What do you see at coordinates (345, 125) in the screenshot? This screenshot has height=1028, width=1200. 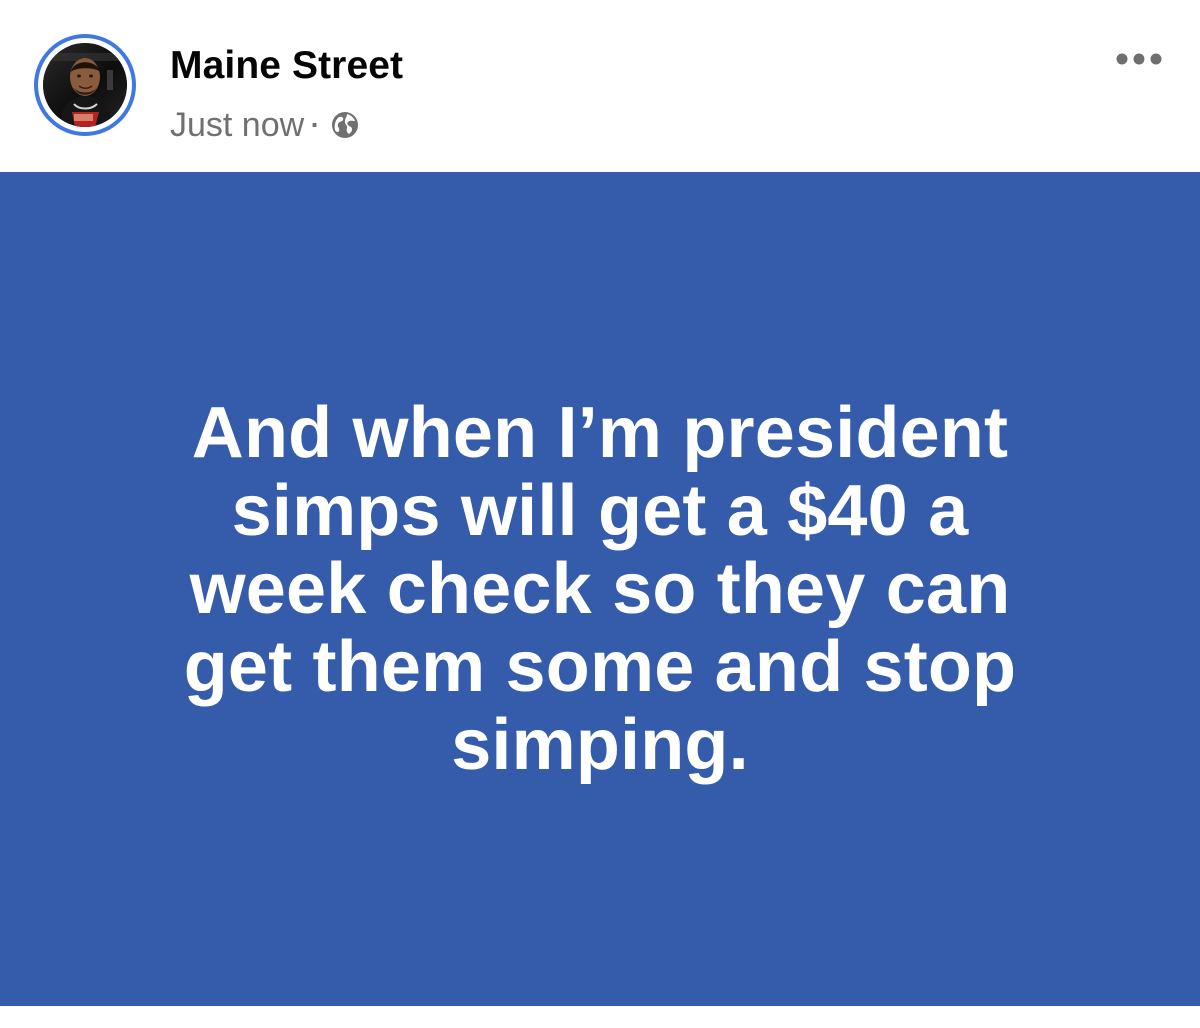 I see `globe-icon` at bounding box center [345, 125].